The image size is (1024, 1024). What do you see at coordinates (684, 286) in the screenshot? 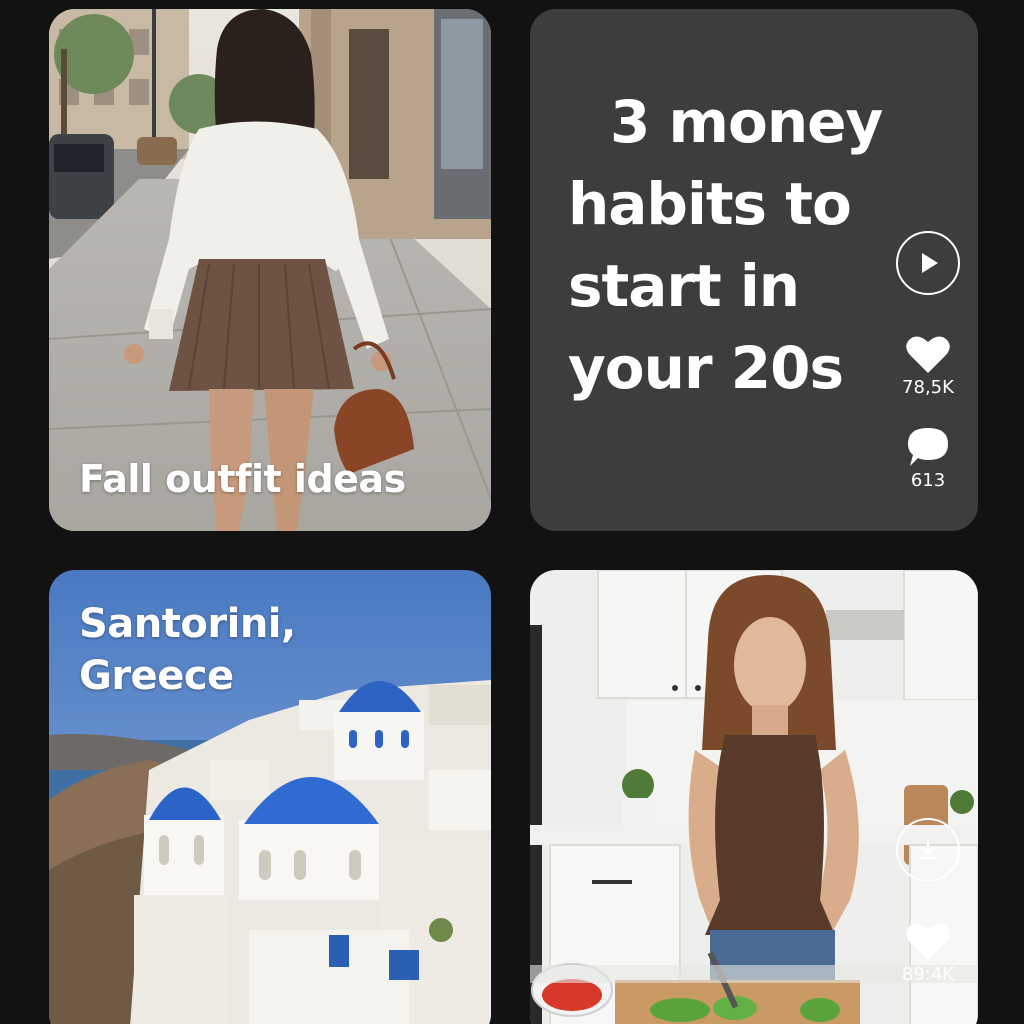
I see `title-line: start in` at bounding box center [684, 286].